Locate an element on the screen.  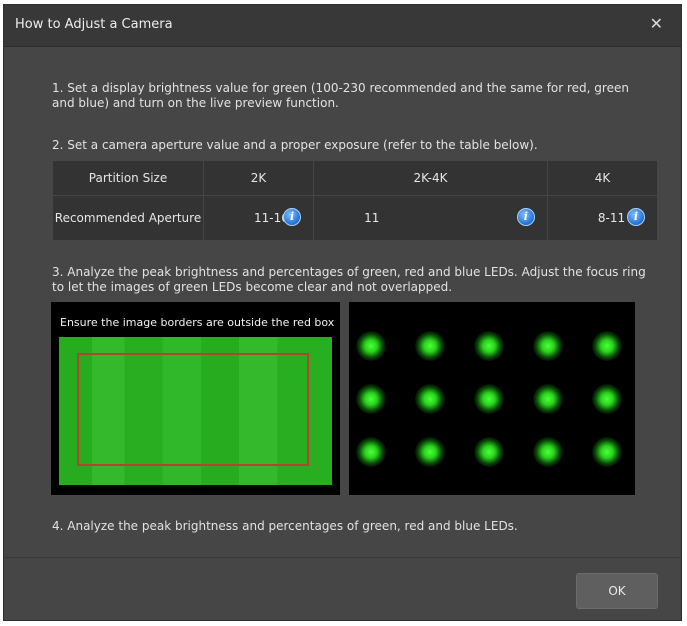
red-box-outline is located at coordinates (193, 409).